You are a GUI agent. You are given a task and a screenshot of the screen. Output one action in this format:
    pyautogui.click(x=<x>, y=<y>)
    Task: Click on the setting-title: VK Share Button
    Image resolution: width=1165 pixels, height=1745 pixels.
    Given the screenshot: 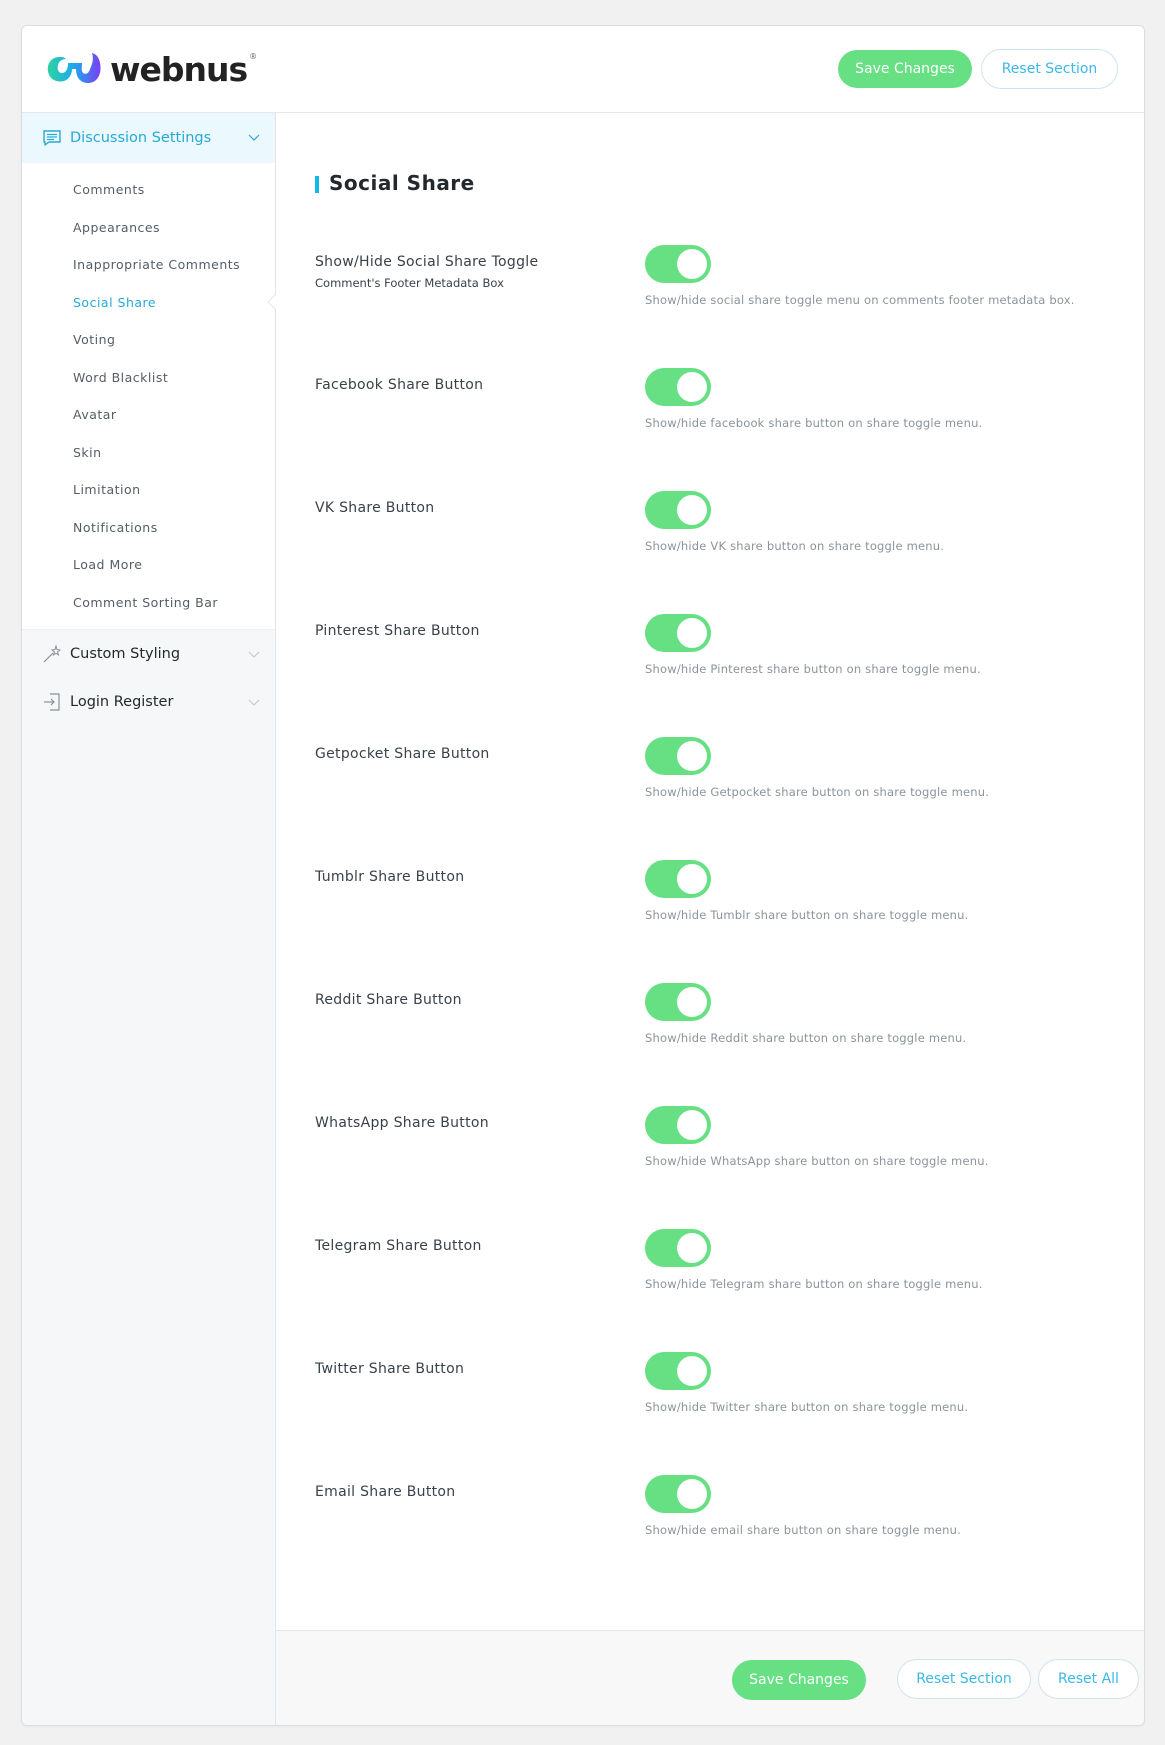 What is the action you would take?
    pyautogui.click(x=375, y=508)
    